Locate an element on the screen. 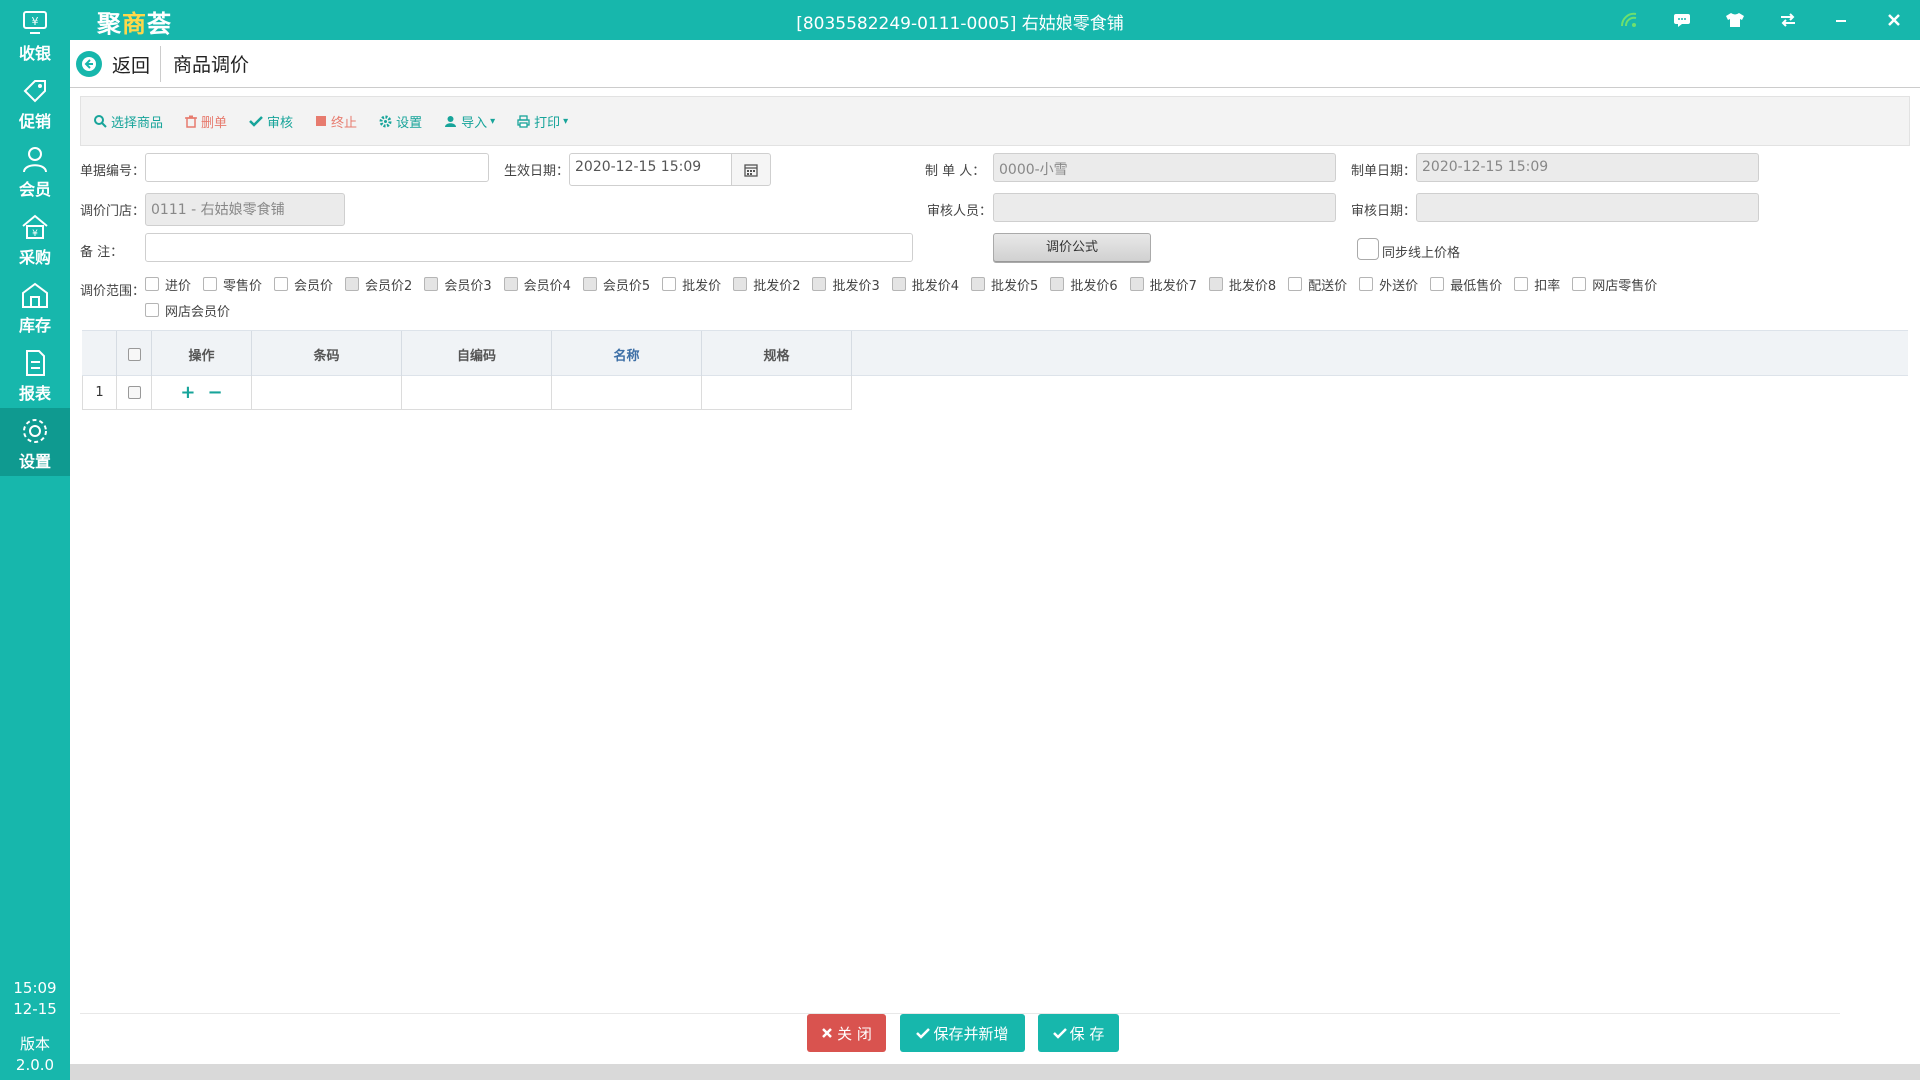 The width and height of the screenshot is (1920, 1080). price-range-option: 批发价 is located at coordinates (691, 284).